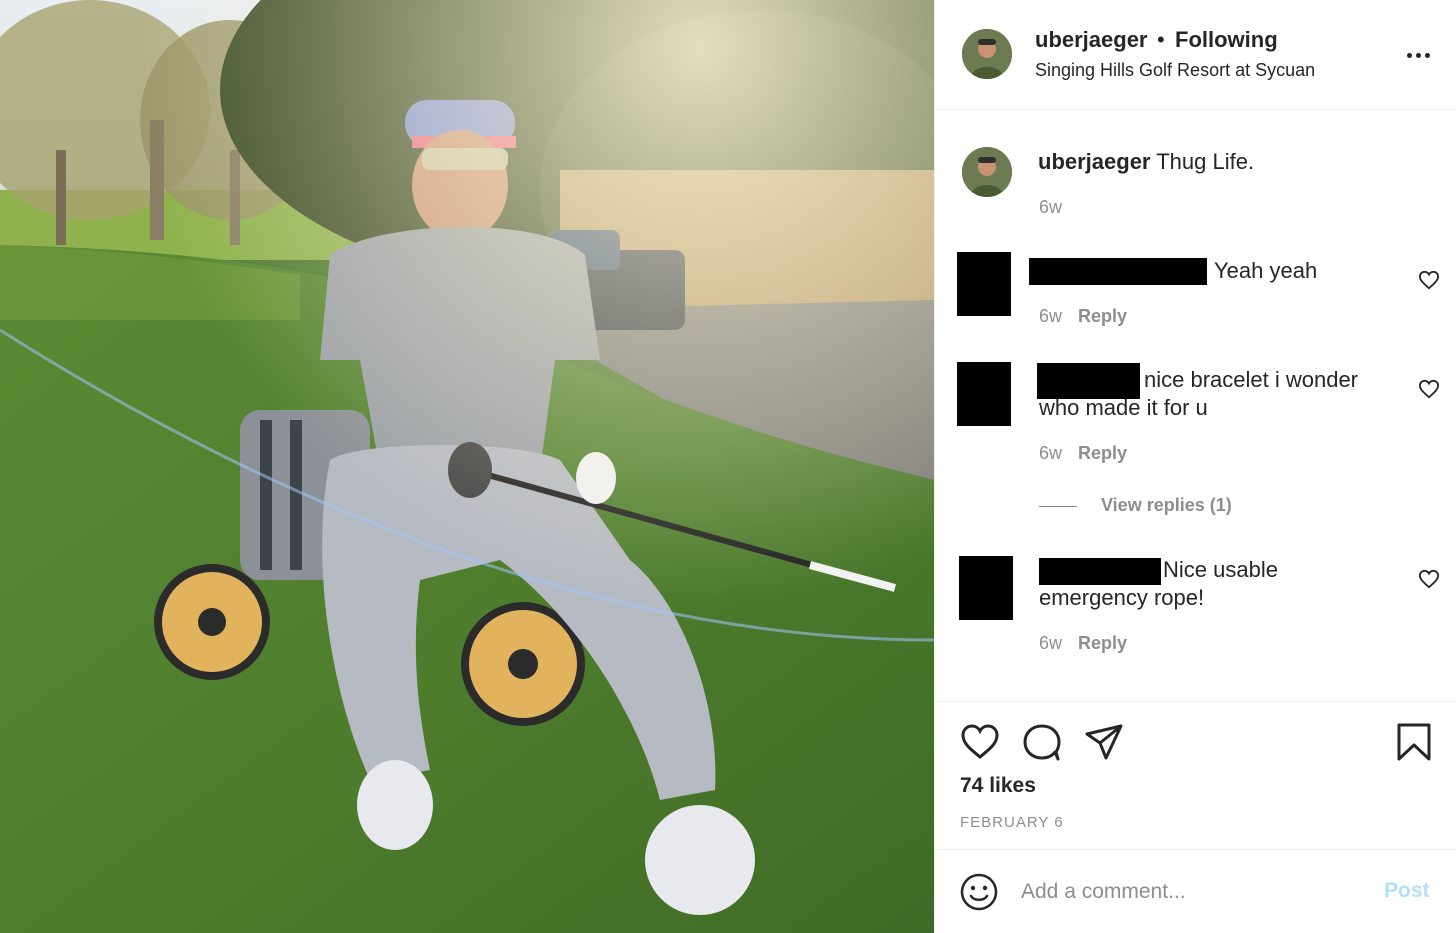  I want to click on post-date: FEBRUARY 6, so click(1012, 822).